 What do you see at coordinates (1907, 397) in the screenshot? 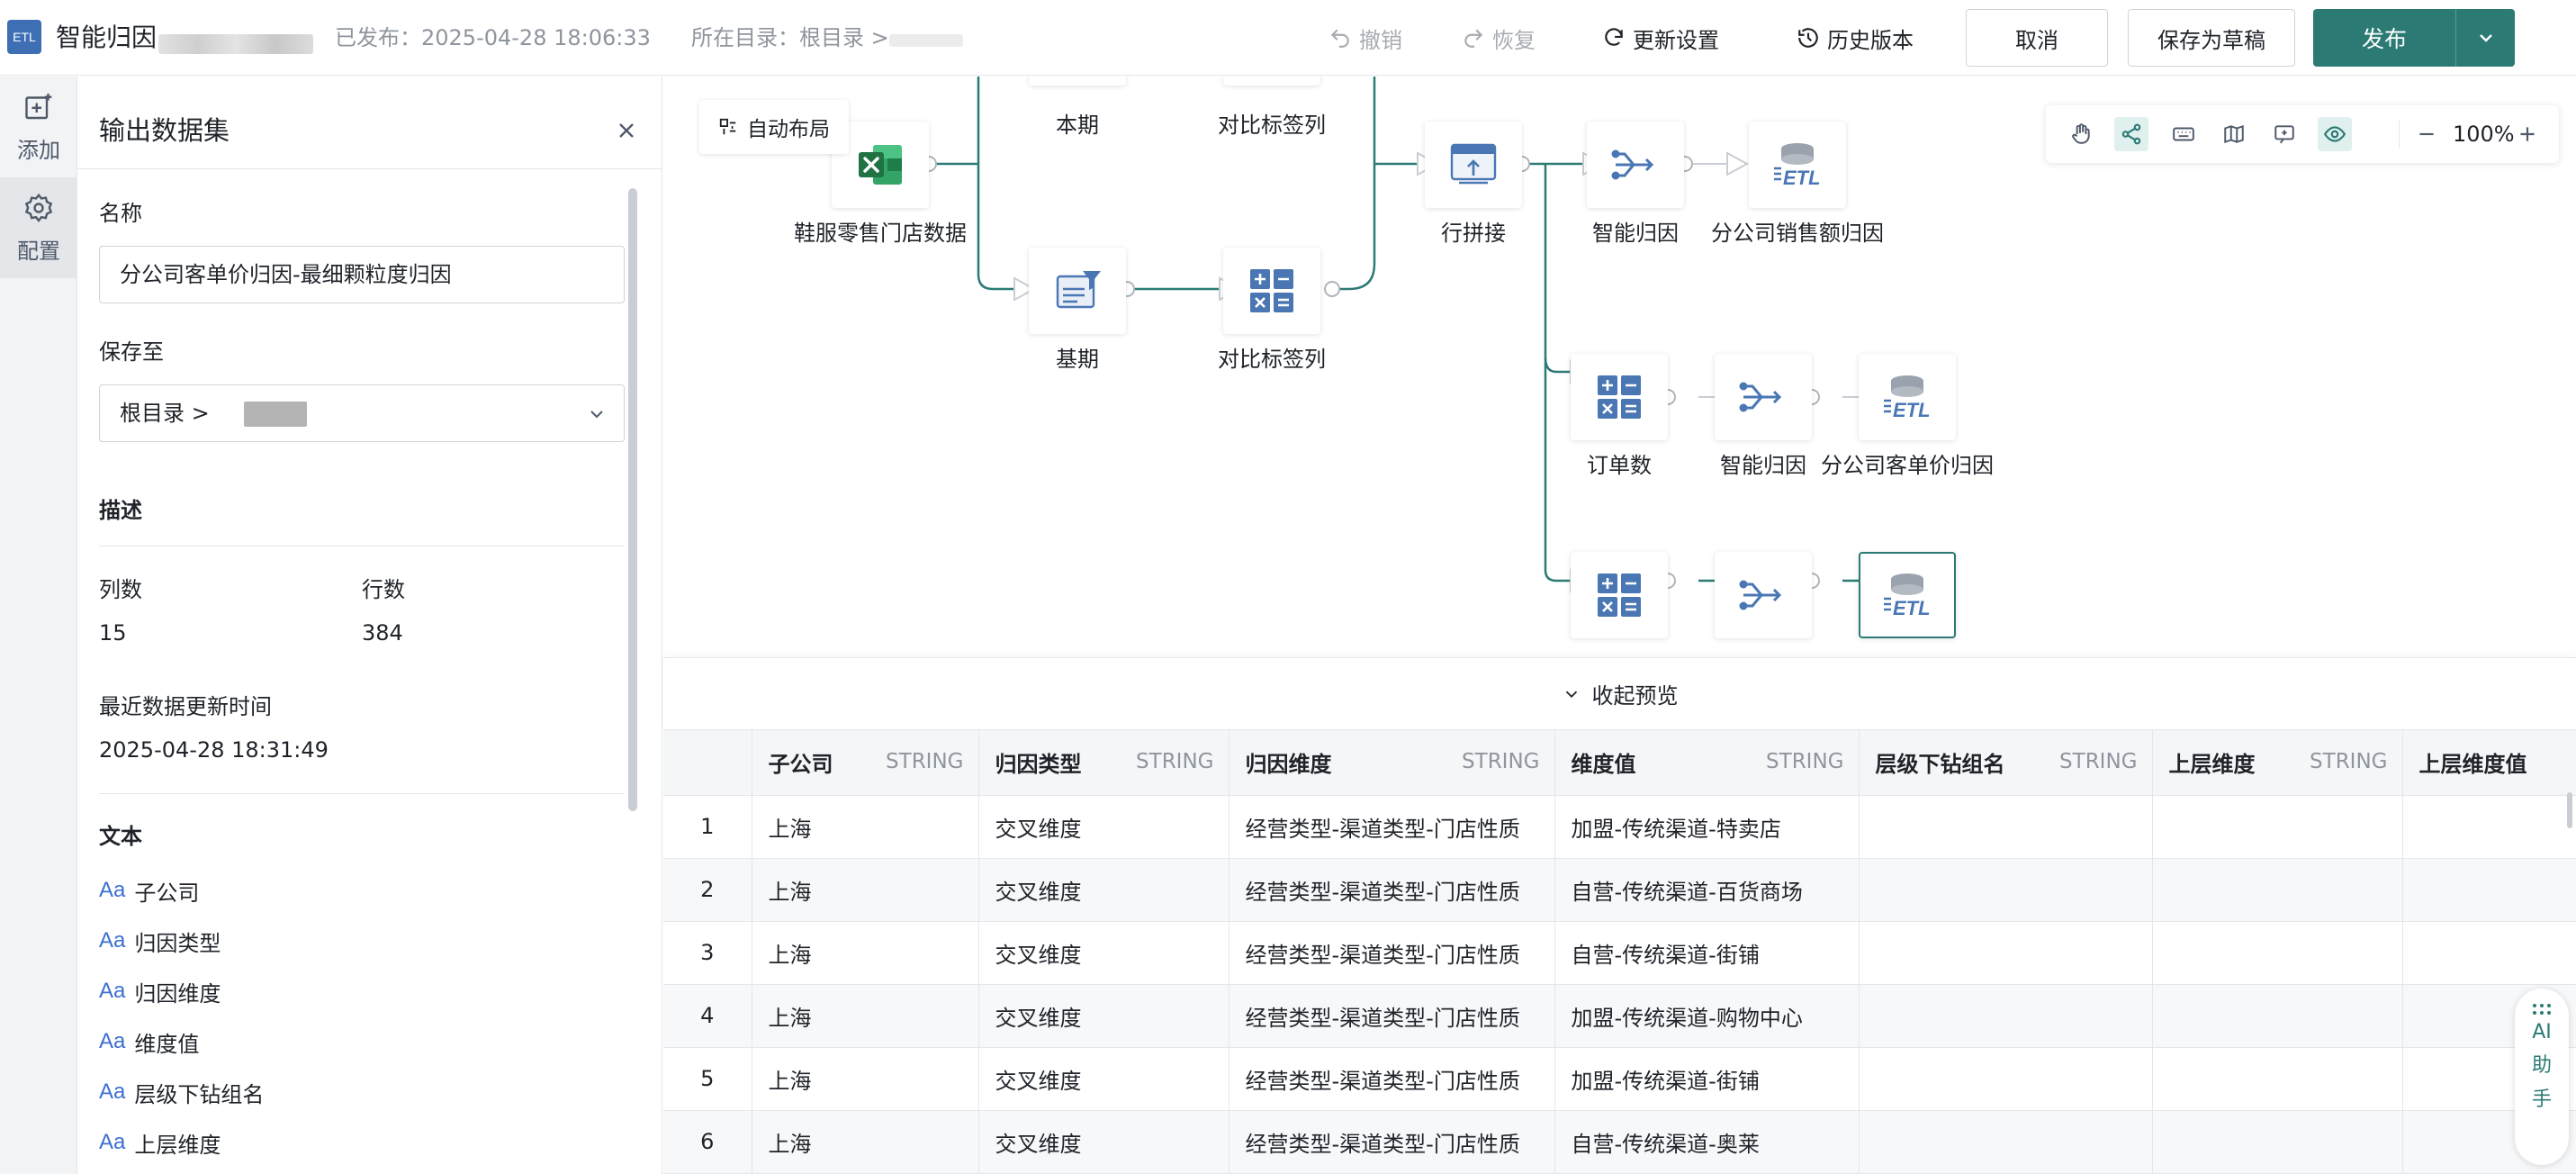
I see `etl-output-node-2: ETL` at bounding box center [1907, 397].